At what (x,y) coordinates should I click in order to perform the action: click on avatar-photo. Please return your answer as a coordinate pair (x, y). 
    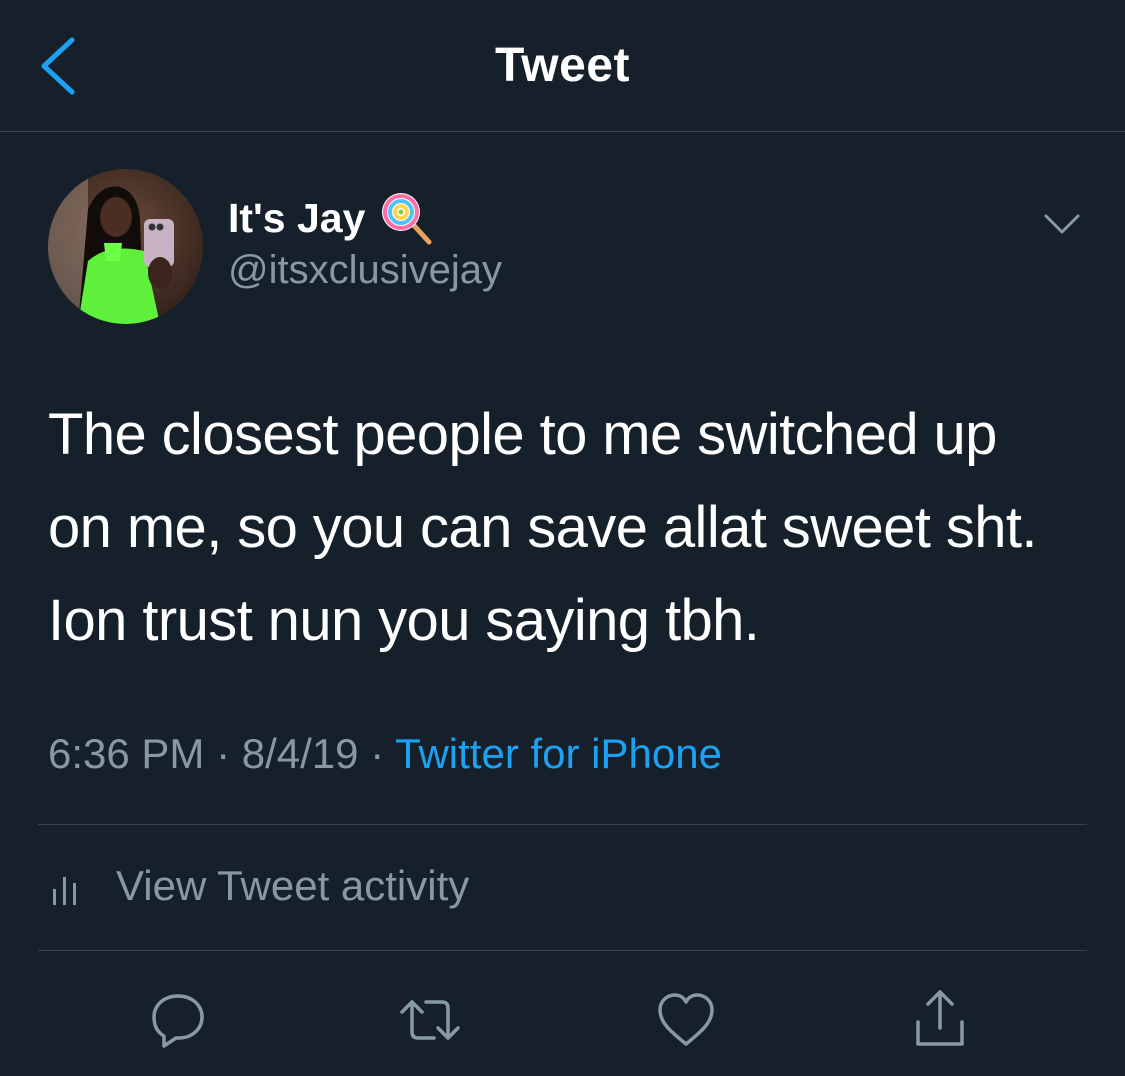
    Looking at the image, I should click on (125, 246).